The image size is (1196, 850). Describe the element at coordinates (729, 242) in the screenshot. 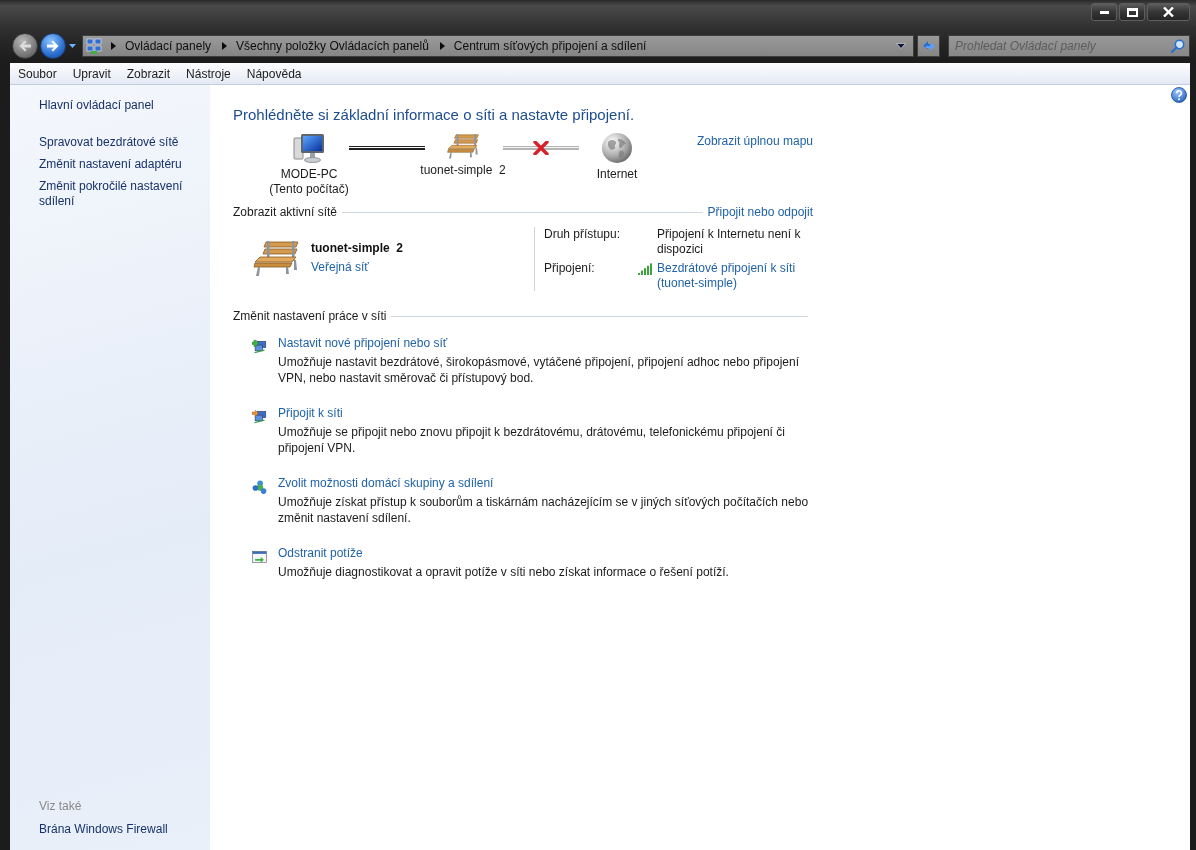

I see `property-value: Připojení k Internetu není k dispozici` at that location.